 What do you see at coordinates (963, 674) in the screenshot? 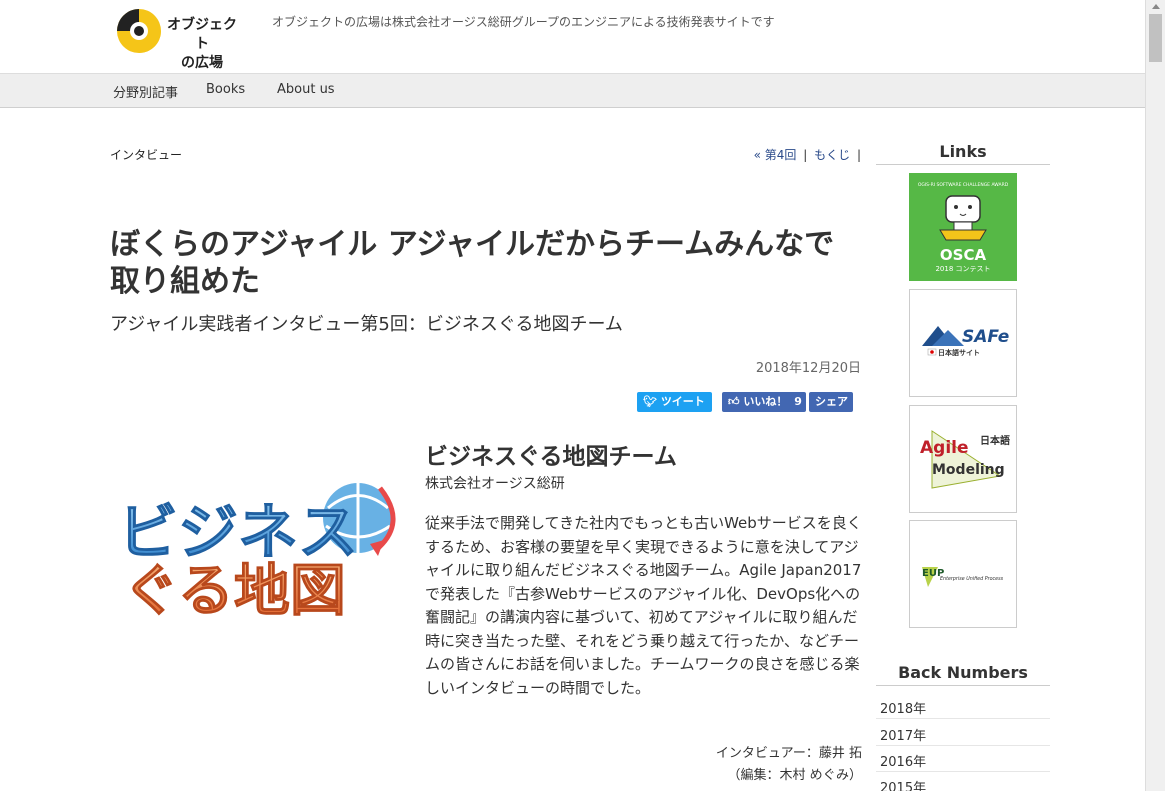
I see `back-numbers-heading: Back Numbers` at bounding box center [963, 674].